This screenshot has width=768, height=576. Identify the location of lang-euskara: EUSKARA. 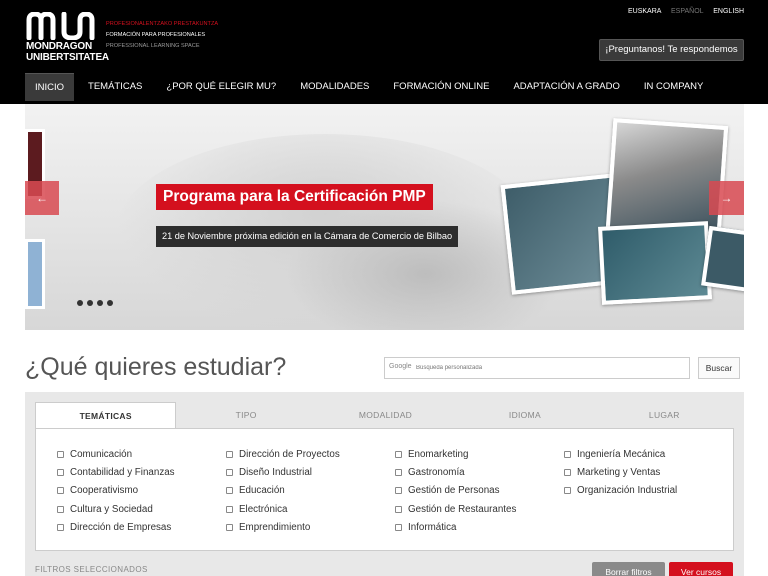
(644, 11).